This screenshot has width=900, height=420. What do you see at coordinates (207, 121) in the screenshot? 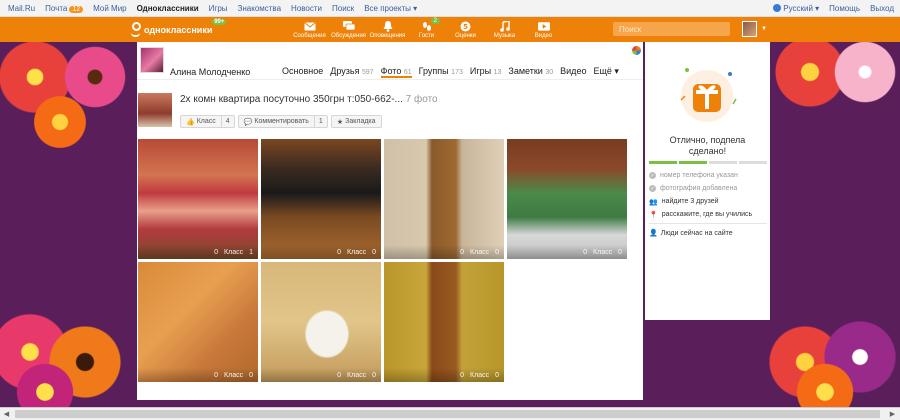
I see `like-button: 👍 Класс 4` at bounding box center [207, 121].